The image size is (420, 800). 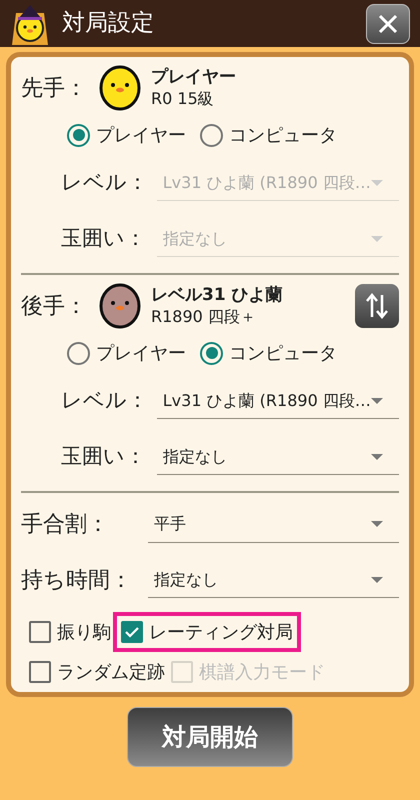 What do you see at coordinates (194, 77) in the screenshot?
I see `player-name: プレイヤー` at bounding box center [194, 77].